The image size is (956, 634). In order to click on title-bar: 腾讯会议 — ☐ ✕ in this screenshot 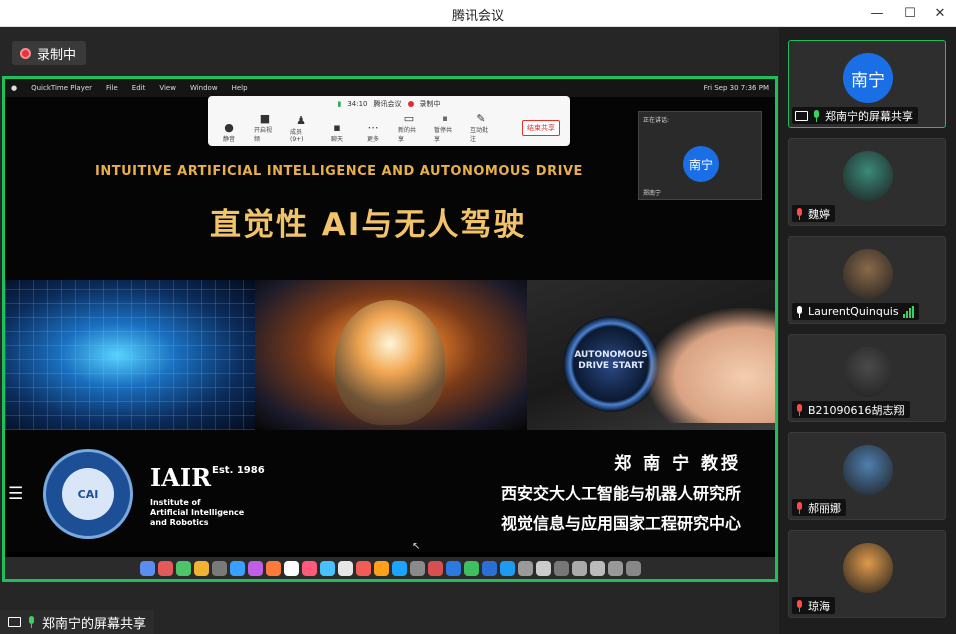, I will do `click(478, 13)`.